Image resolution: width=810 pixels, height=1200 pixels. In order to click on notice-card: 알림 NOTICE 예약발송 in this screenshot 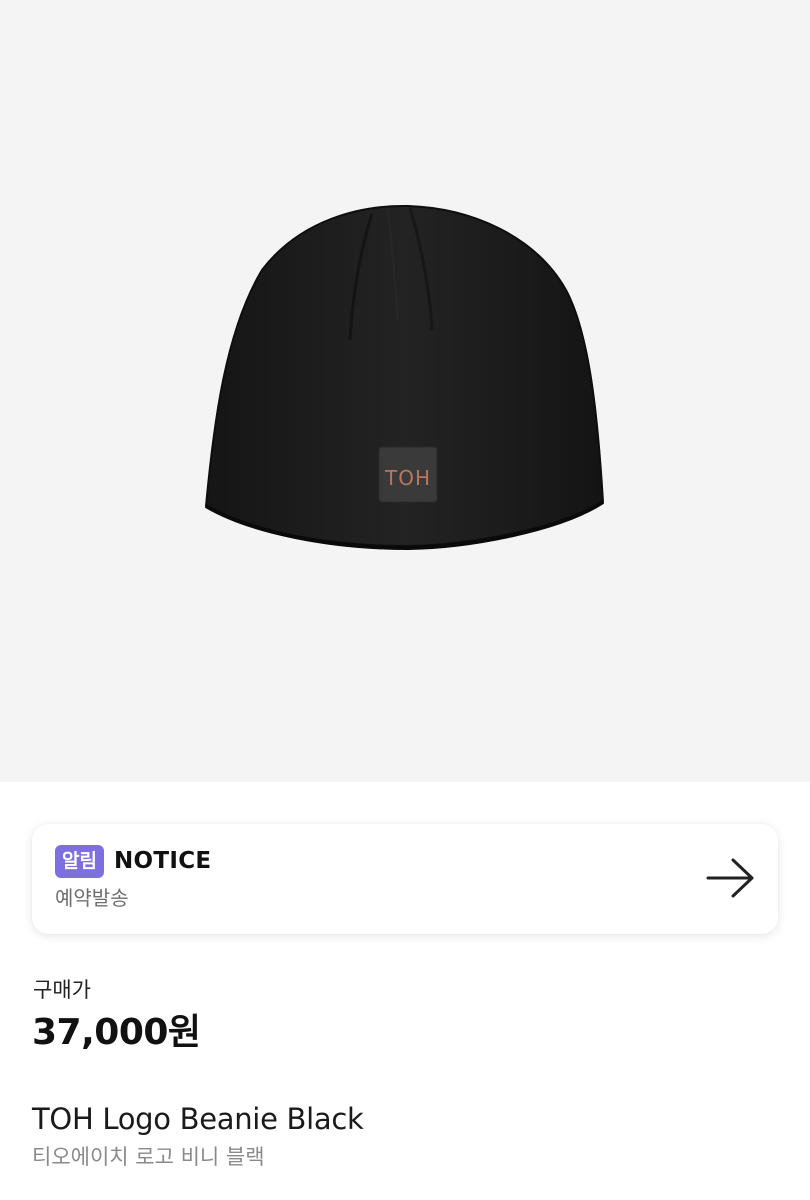, I will do `click(405, 879)`.